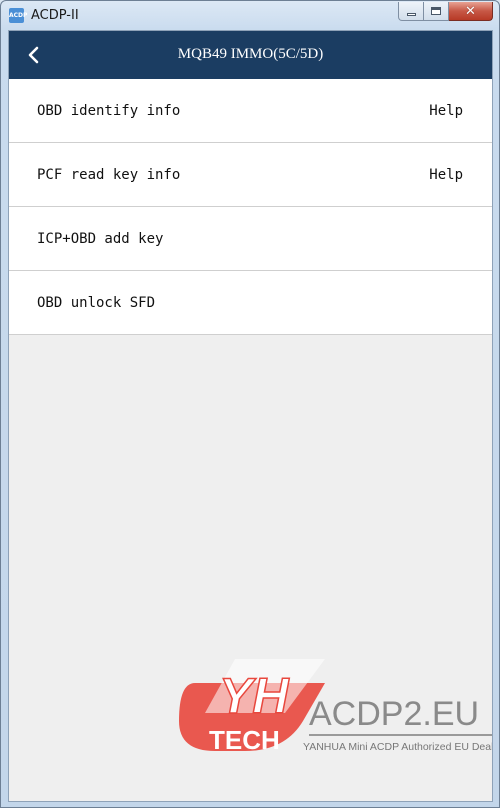  Describe the element at coordinates (244, 740) in the screenshot. I see `logo-tech-text: TECH` at that location.